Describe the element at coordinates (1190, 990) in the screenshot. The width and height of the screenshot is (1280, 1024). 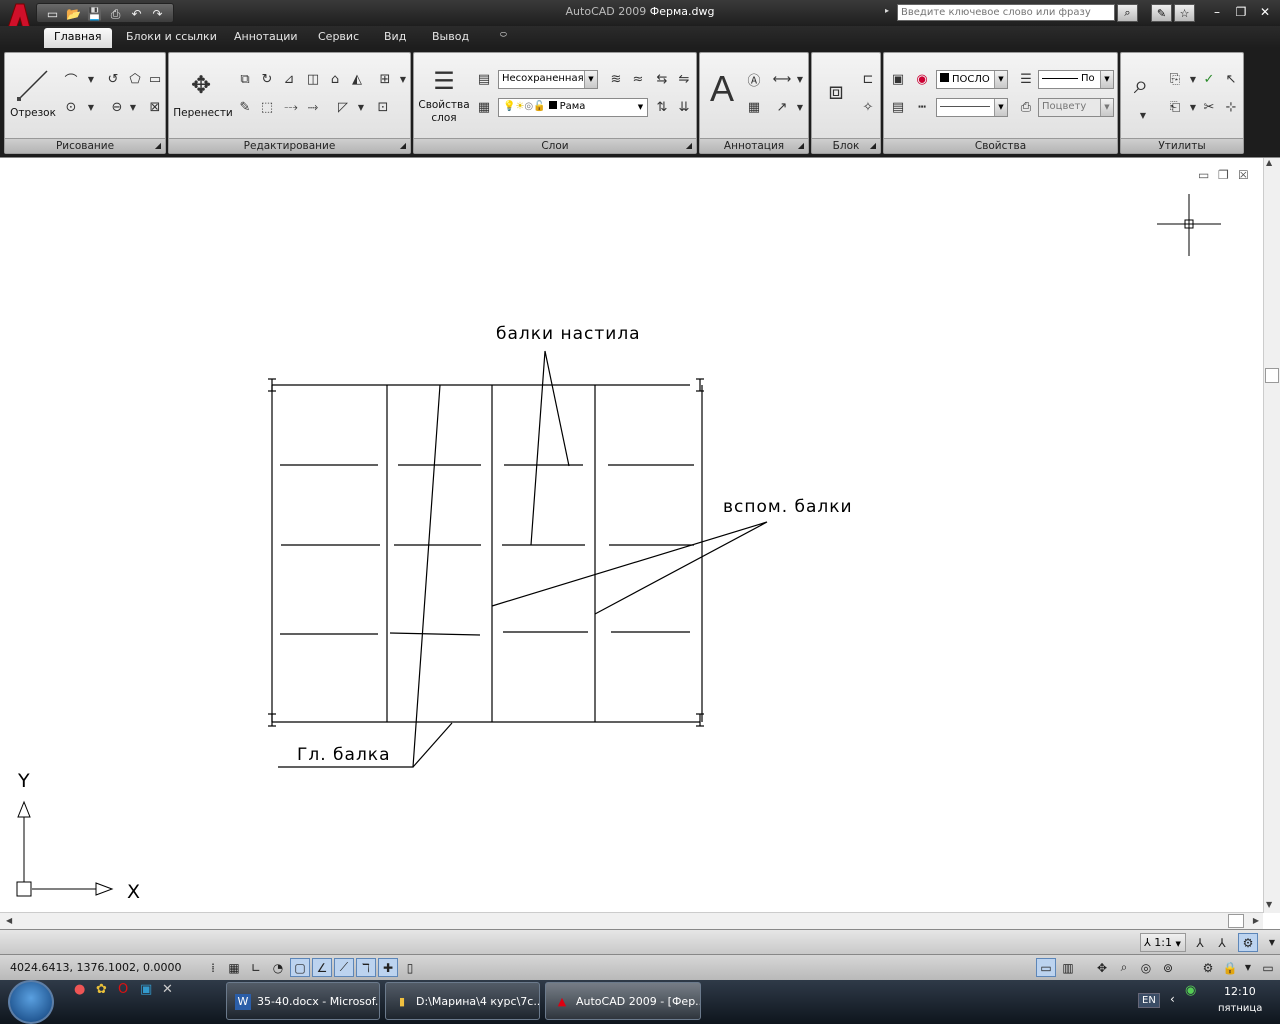
I see `tray-status-icon: ◉` at that location.